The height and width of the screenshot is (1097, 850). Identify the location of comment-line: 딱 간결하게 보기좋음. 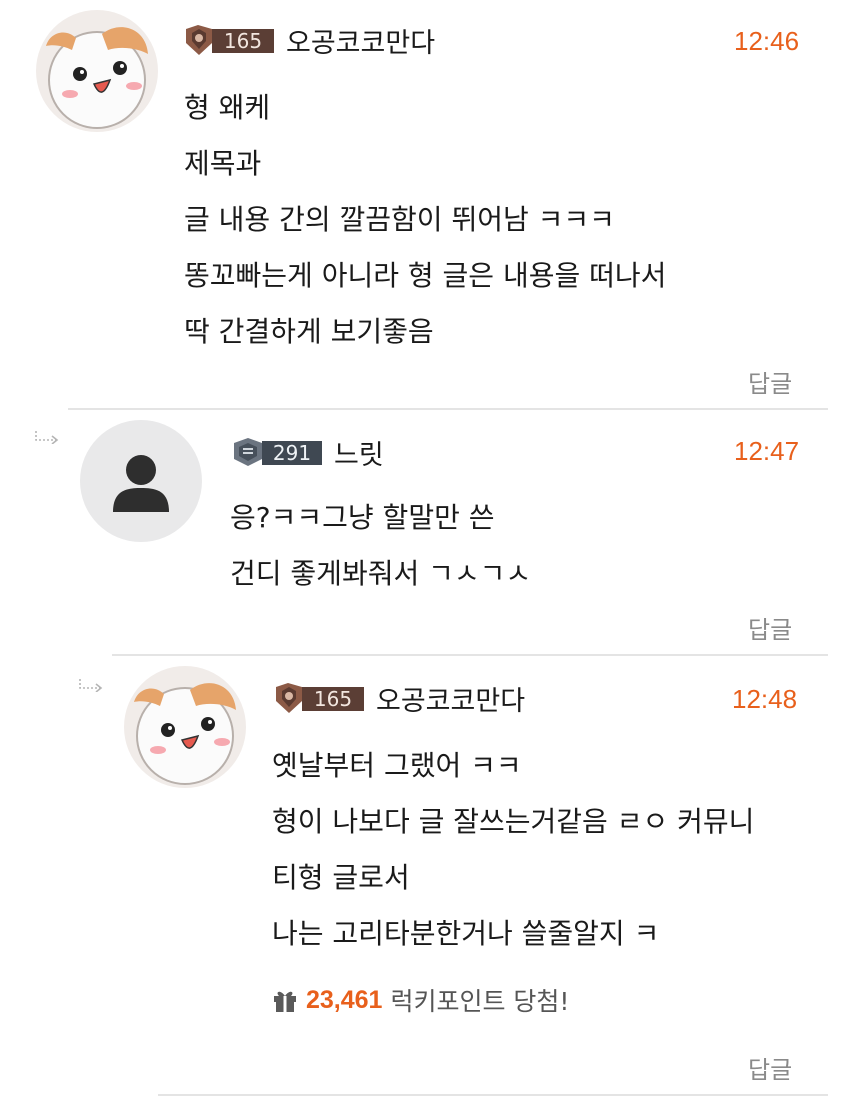
(309, 331).